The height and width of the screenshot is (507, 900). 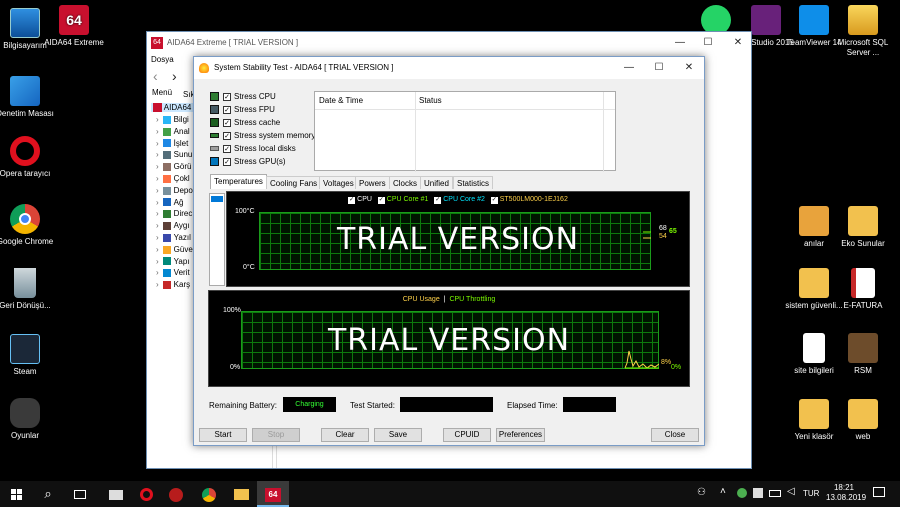 What do you see at coordinates (659, 68) in the screenshot?
I see `dialog-maximize-button: ☐` at bounding box center [659, 68].